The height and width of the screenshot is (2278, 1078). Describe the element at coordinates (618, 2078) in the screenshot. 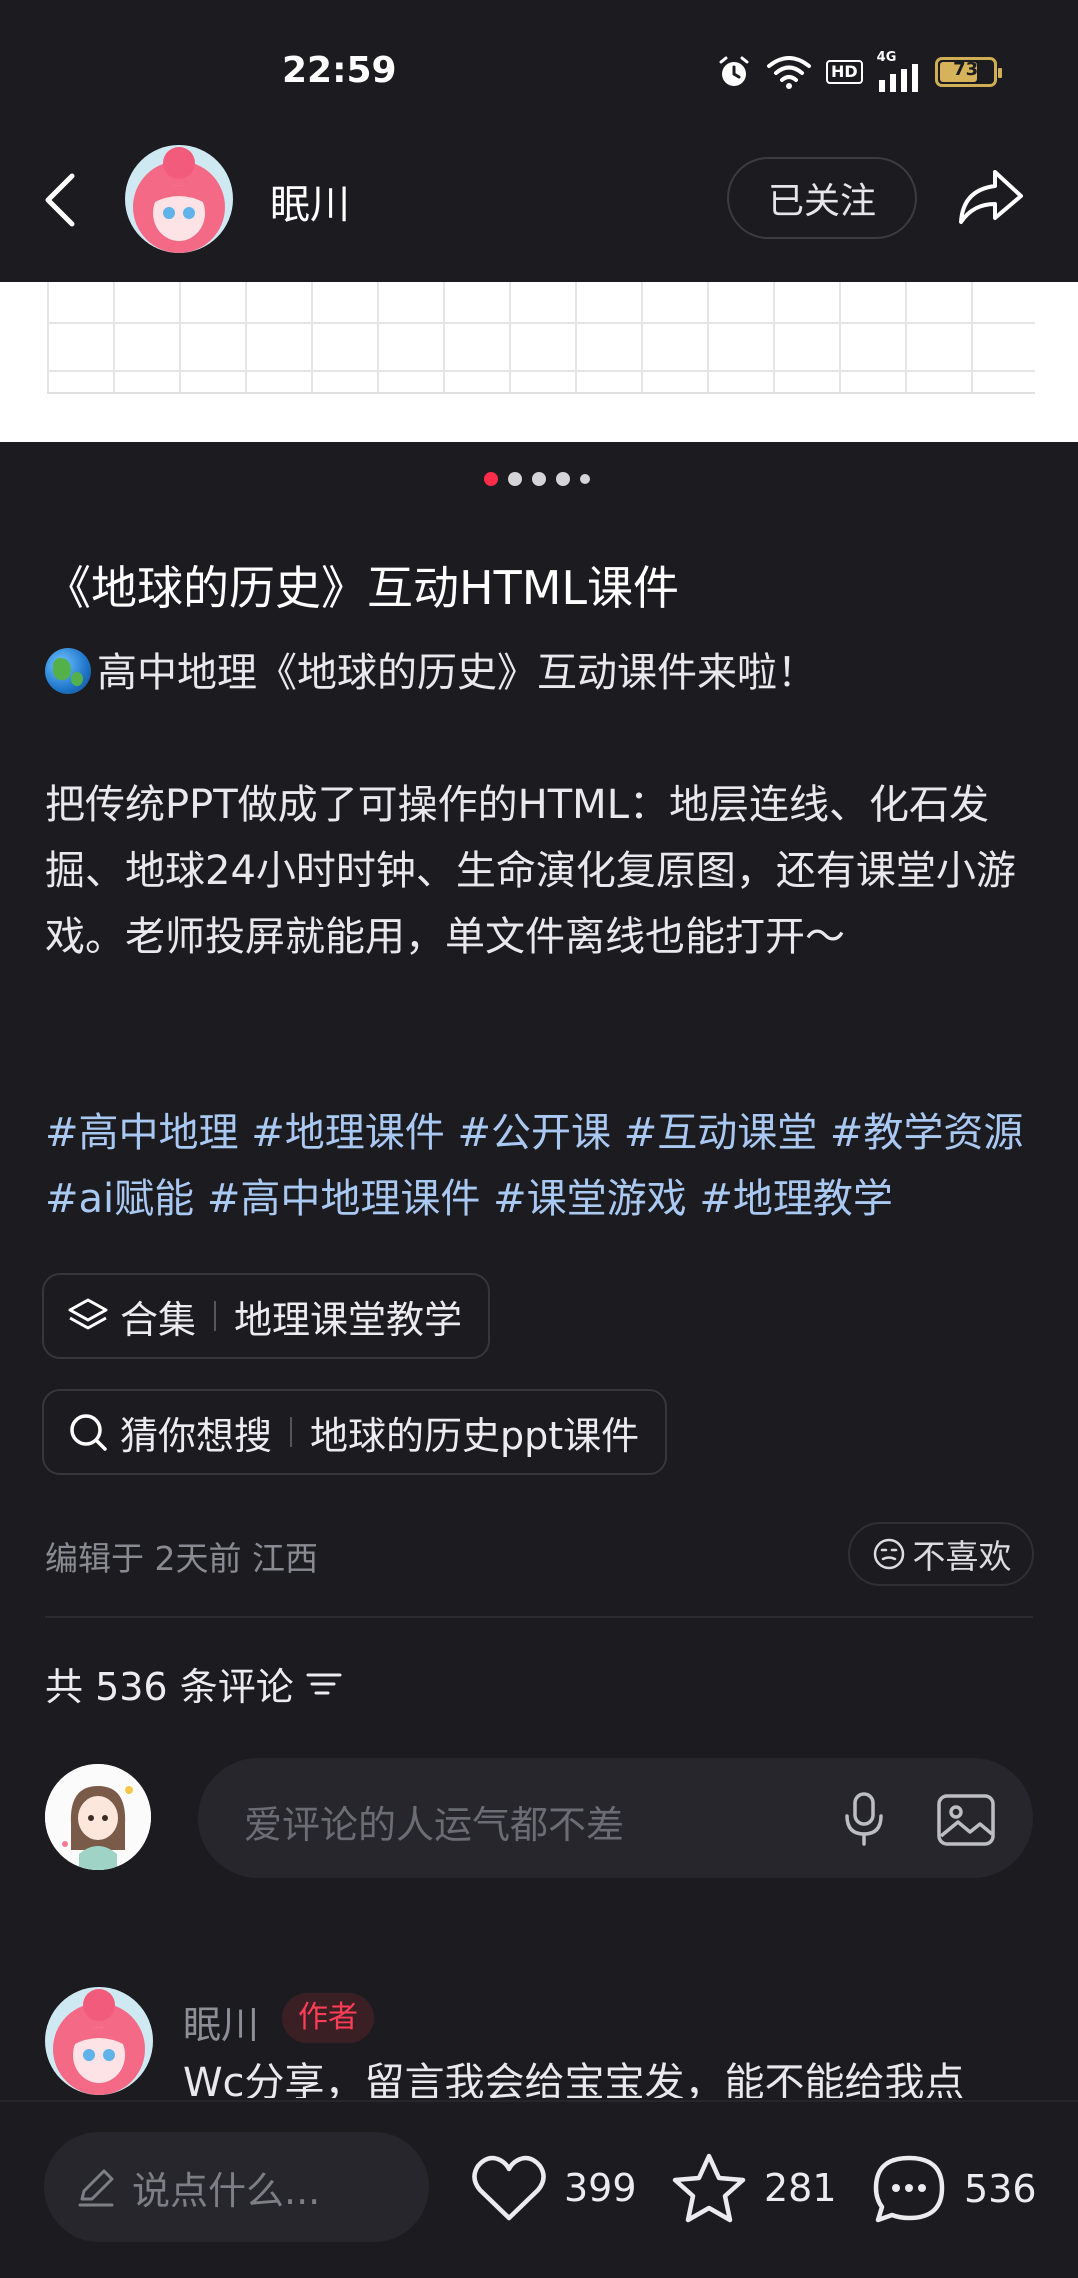

I see `comment-text: Wc分享，留言我会给宝宝发，能不能给我点` at that location.